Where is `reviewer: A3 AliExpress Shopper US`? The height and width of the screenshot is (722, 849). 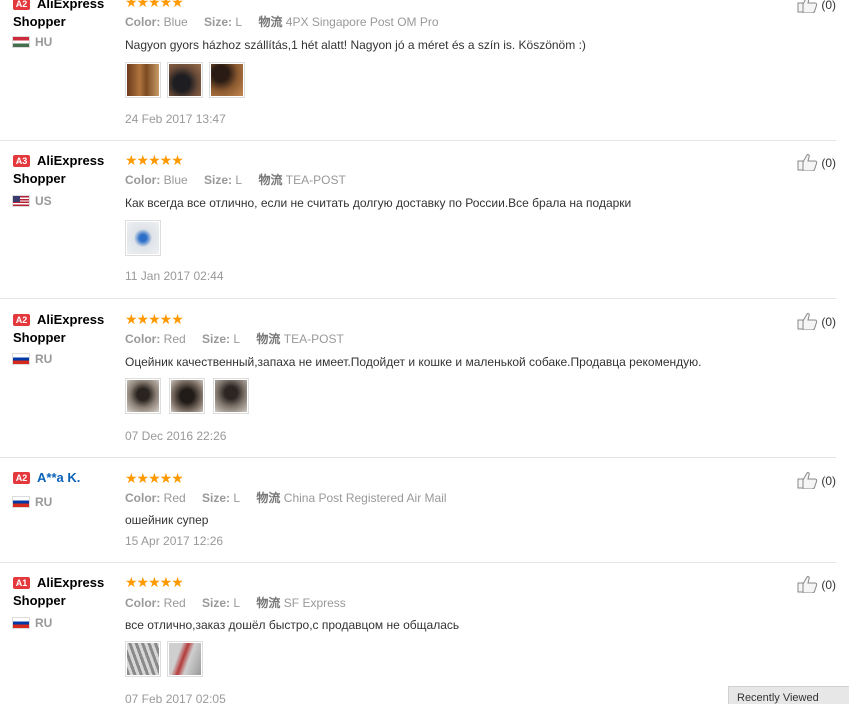 reviewer: A3 AliExpress Shopper US is located at coordinates (65, 174).